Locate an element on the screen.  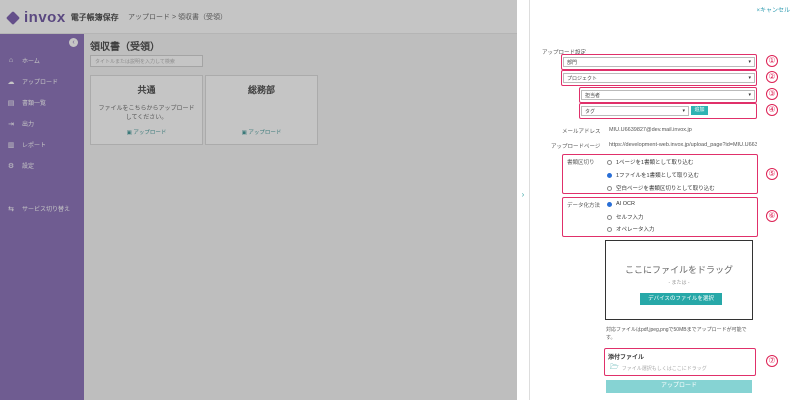
file-drop-zone: ここにファイルをドラッグ - または - デバイスのファイルを選択 is located at coordinates (679, 280).